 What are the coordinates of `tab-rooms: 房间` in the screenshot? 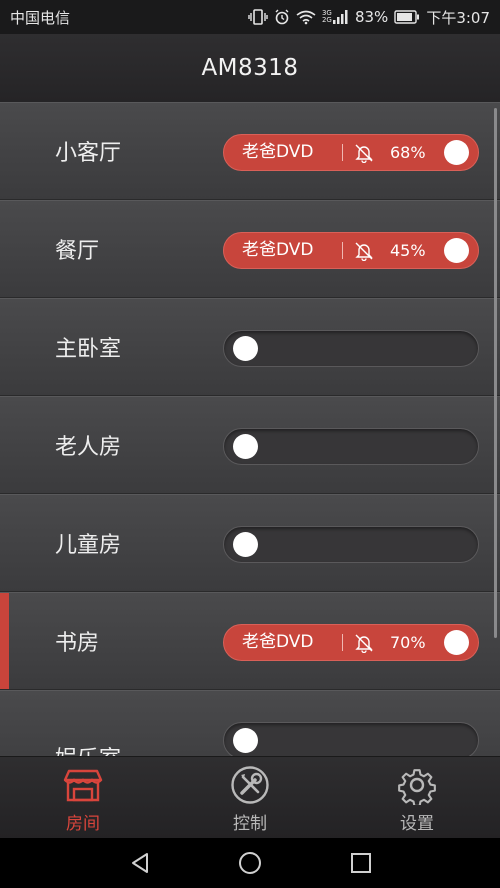 It's located at (83, 798).